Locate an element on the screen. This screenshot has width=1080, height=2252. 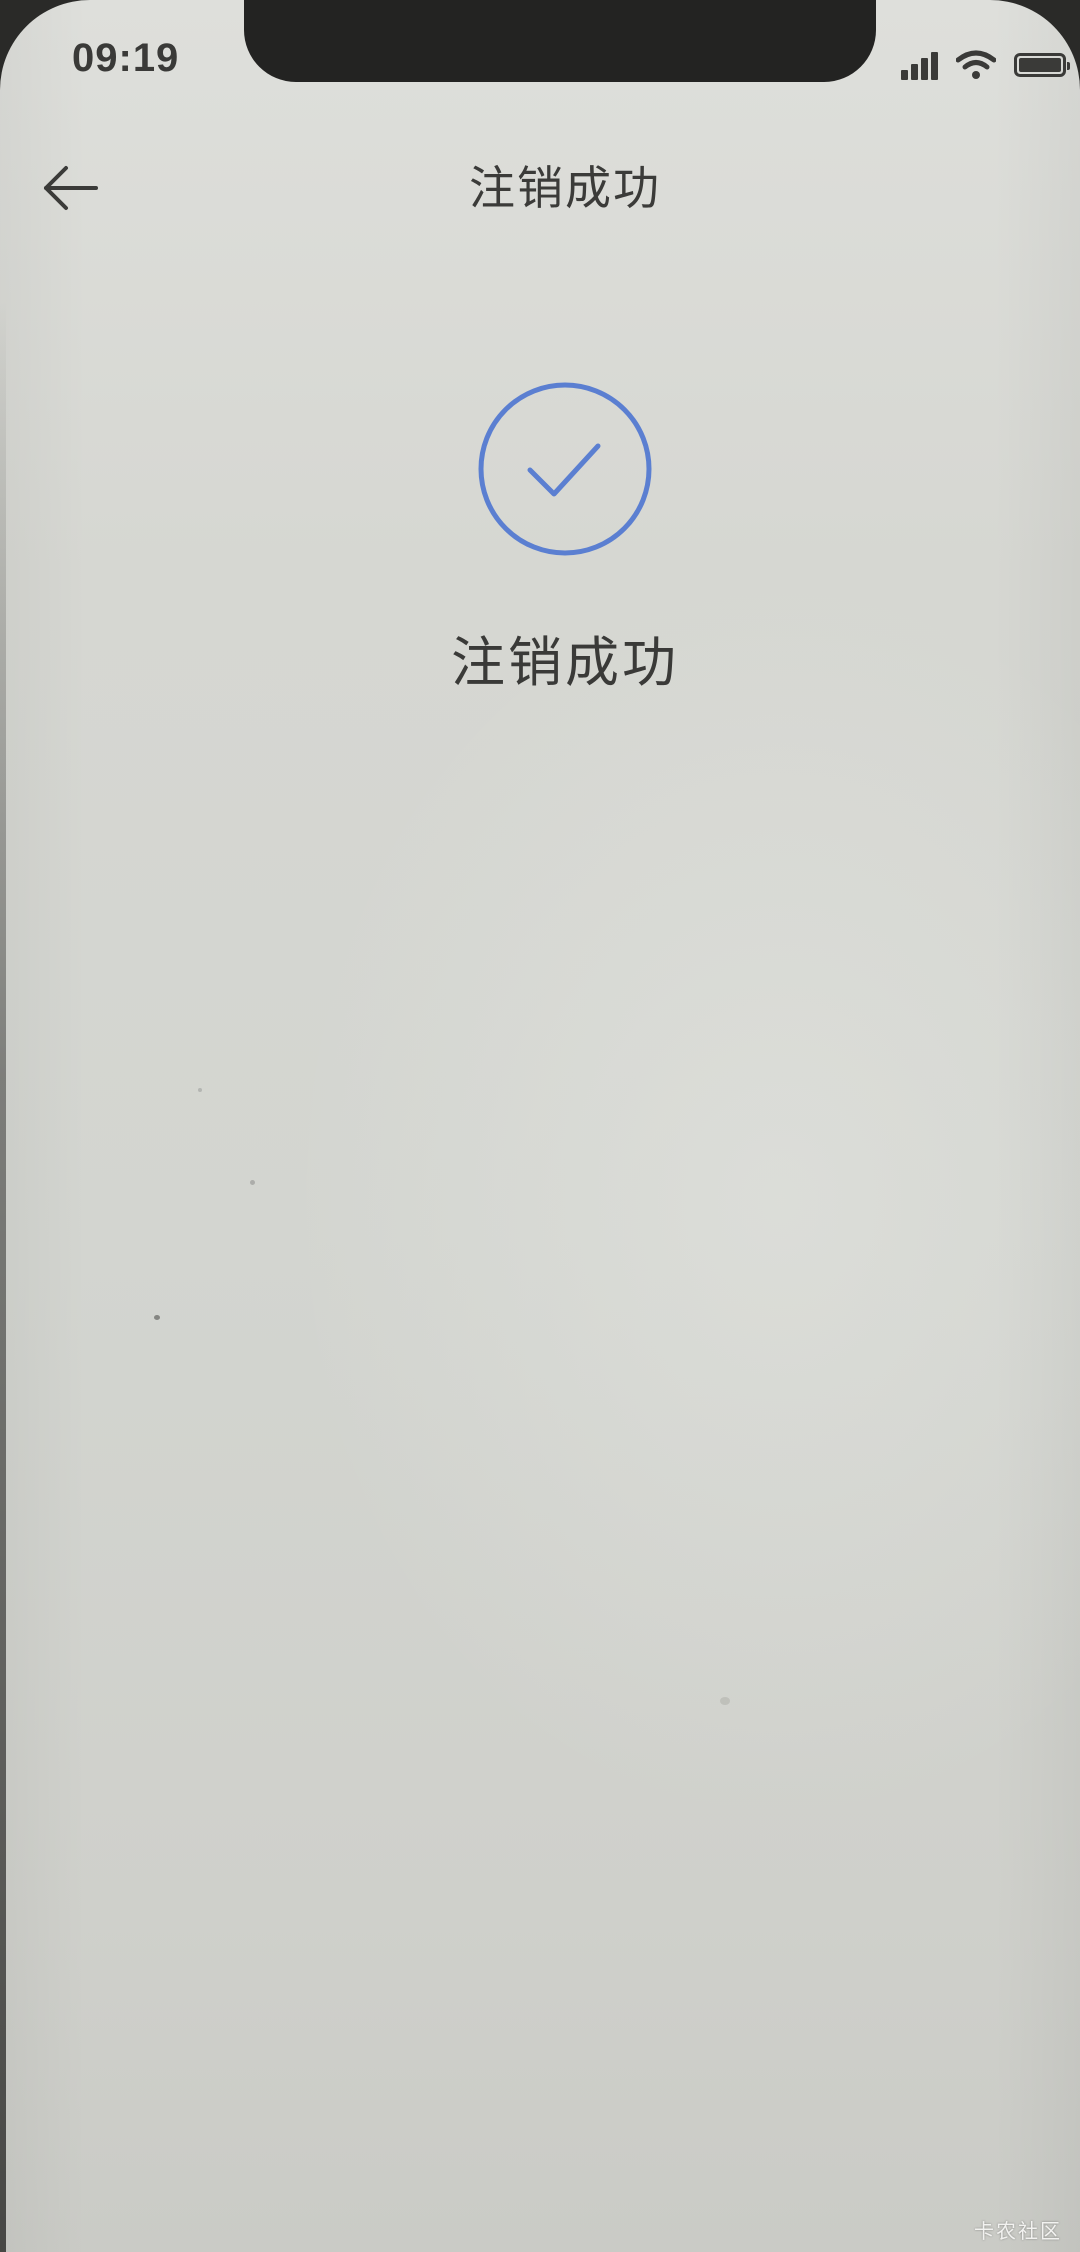
check-mark is located at coordinates (564, 470).